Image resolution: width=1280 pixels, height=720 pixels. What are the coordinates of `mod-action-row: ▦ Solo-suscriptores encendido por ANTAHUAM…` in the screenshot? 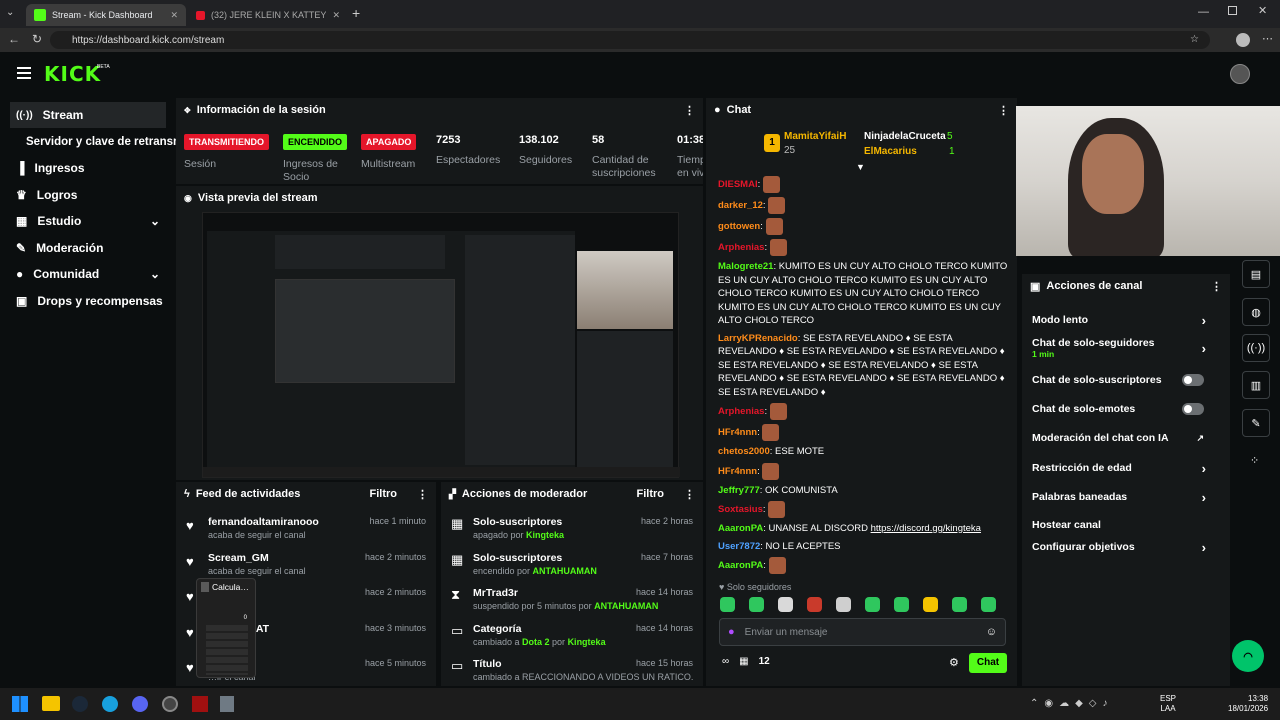 It's located at (572, 564).